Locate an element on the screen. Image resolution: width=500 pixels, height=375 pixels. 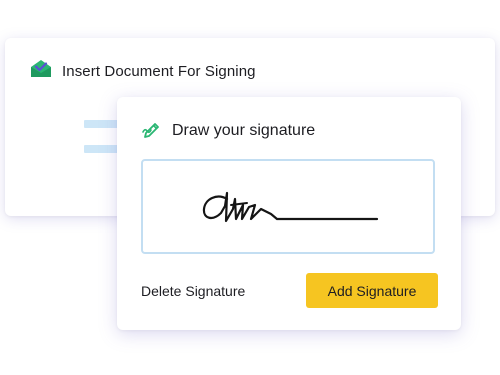
insert-document-header: Insert Document For Signing is located at coordinates (142, 71).